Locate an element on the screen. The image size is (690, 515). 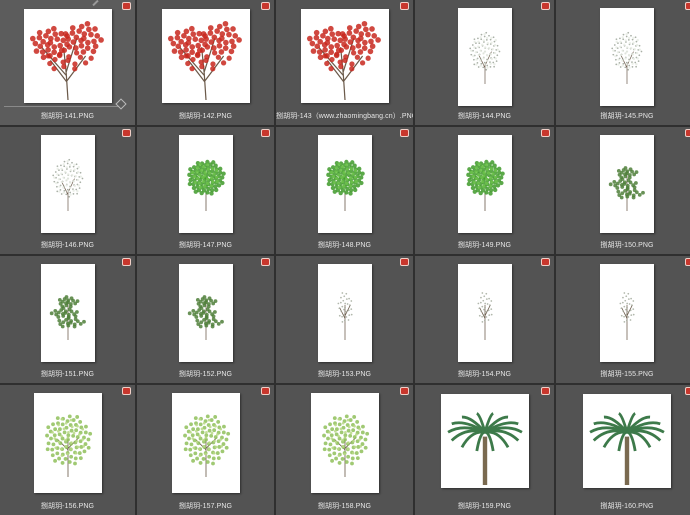
thumbnail-item: 捌胡玥-160.PNG is located at coordinates (623, 450).